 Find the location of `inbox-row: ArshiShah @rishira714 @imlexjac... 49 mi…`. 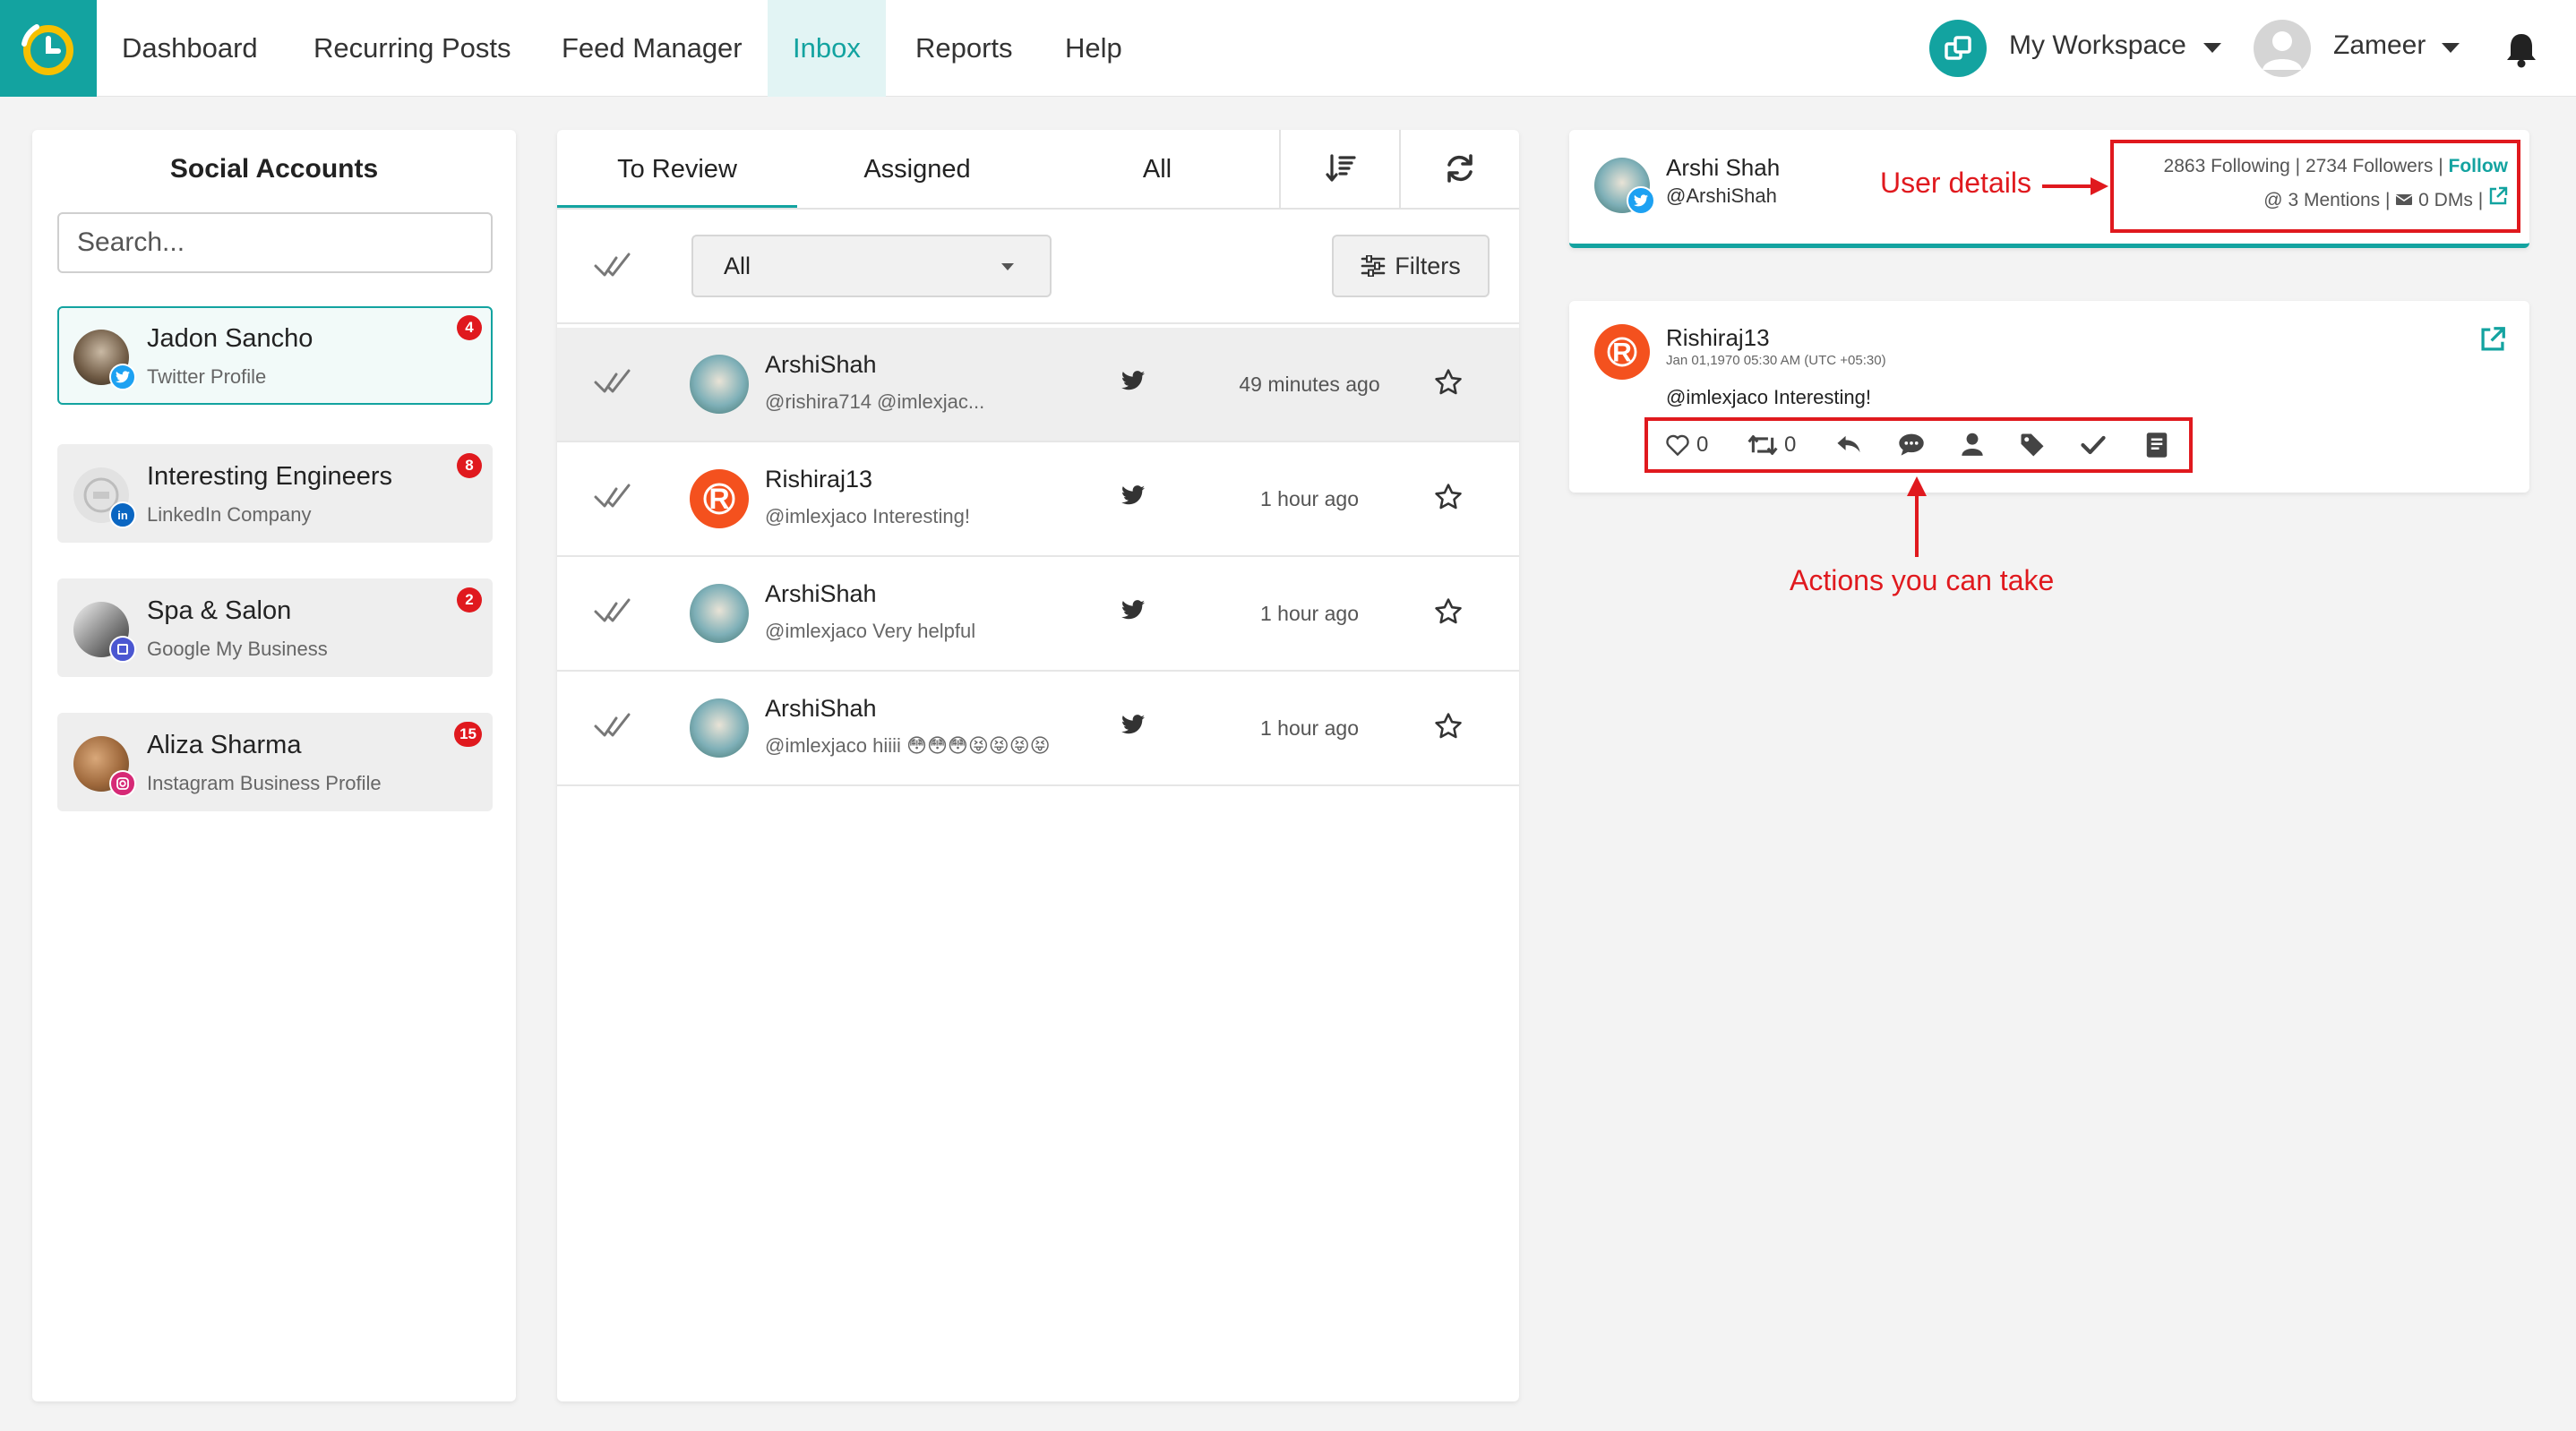

inbox-row: ArshiShah @rishira714 @imlexjac... 49 mi… is located at coordinates (1038, 385).